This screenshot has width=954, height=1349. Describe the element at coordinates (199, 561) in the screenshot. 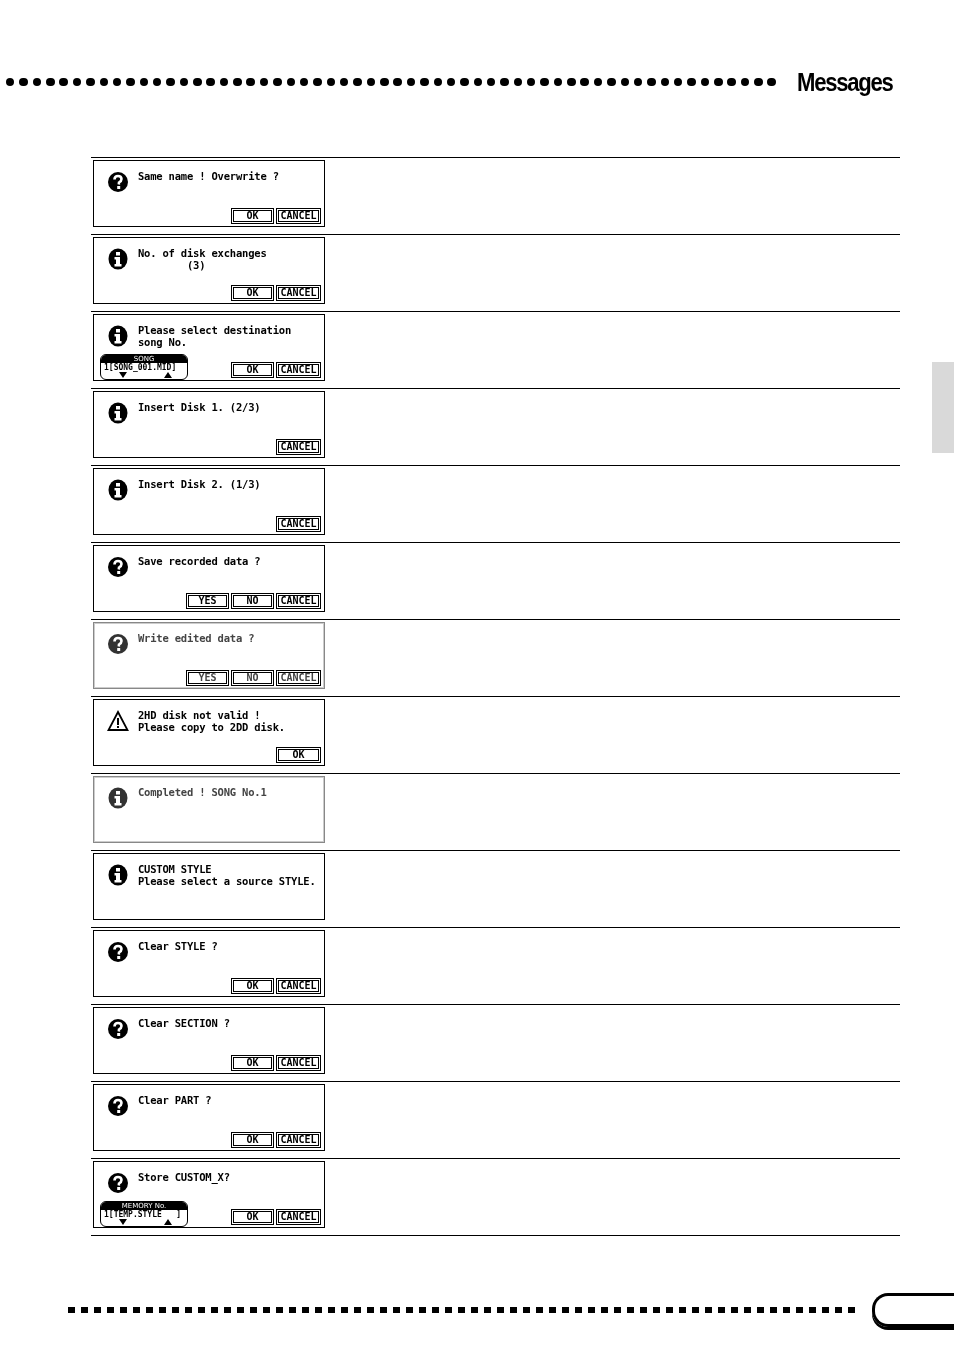

I see `message-text: Save recorded data ?` at that location.